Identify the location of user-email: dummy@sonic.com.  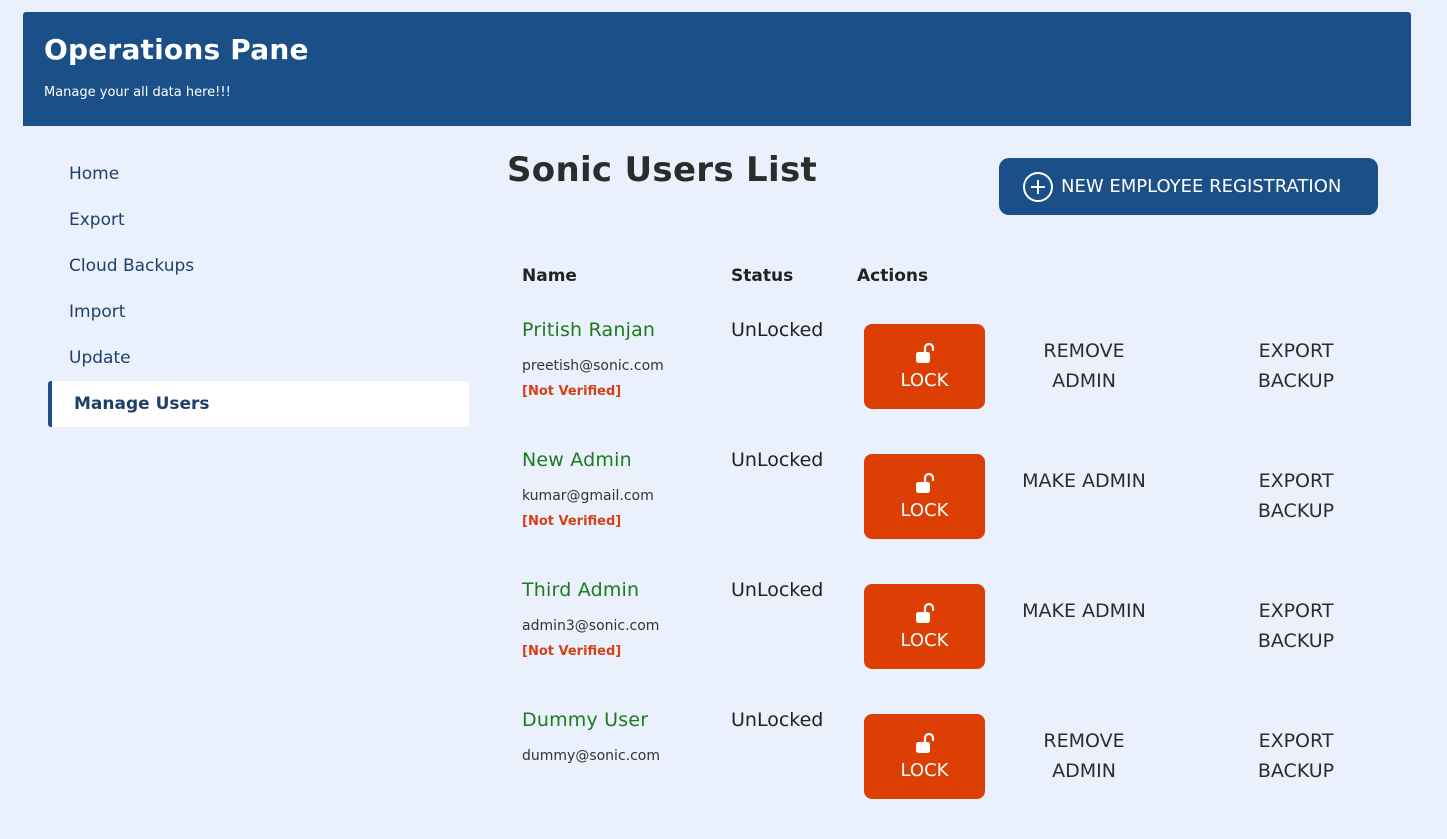
(591, 756).